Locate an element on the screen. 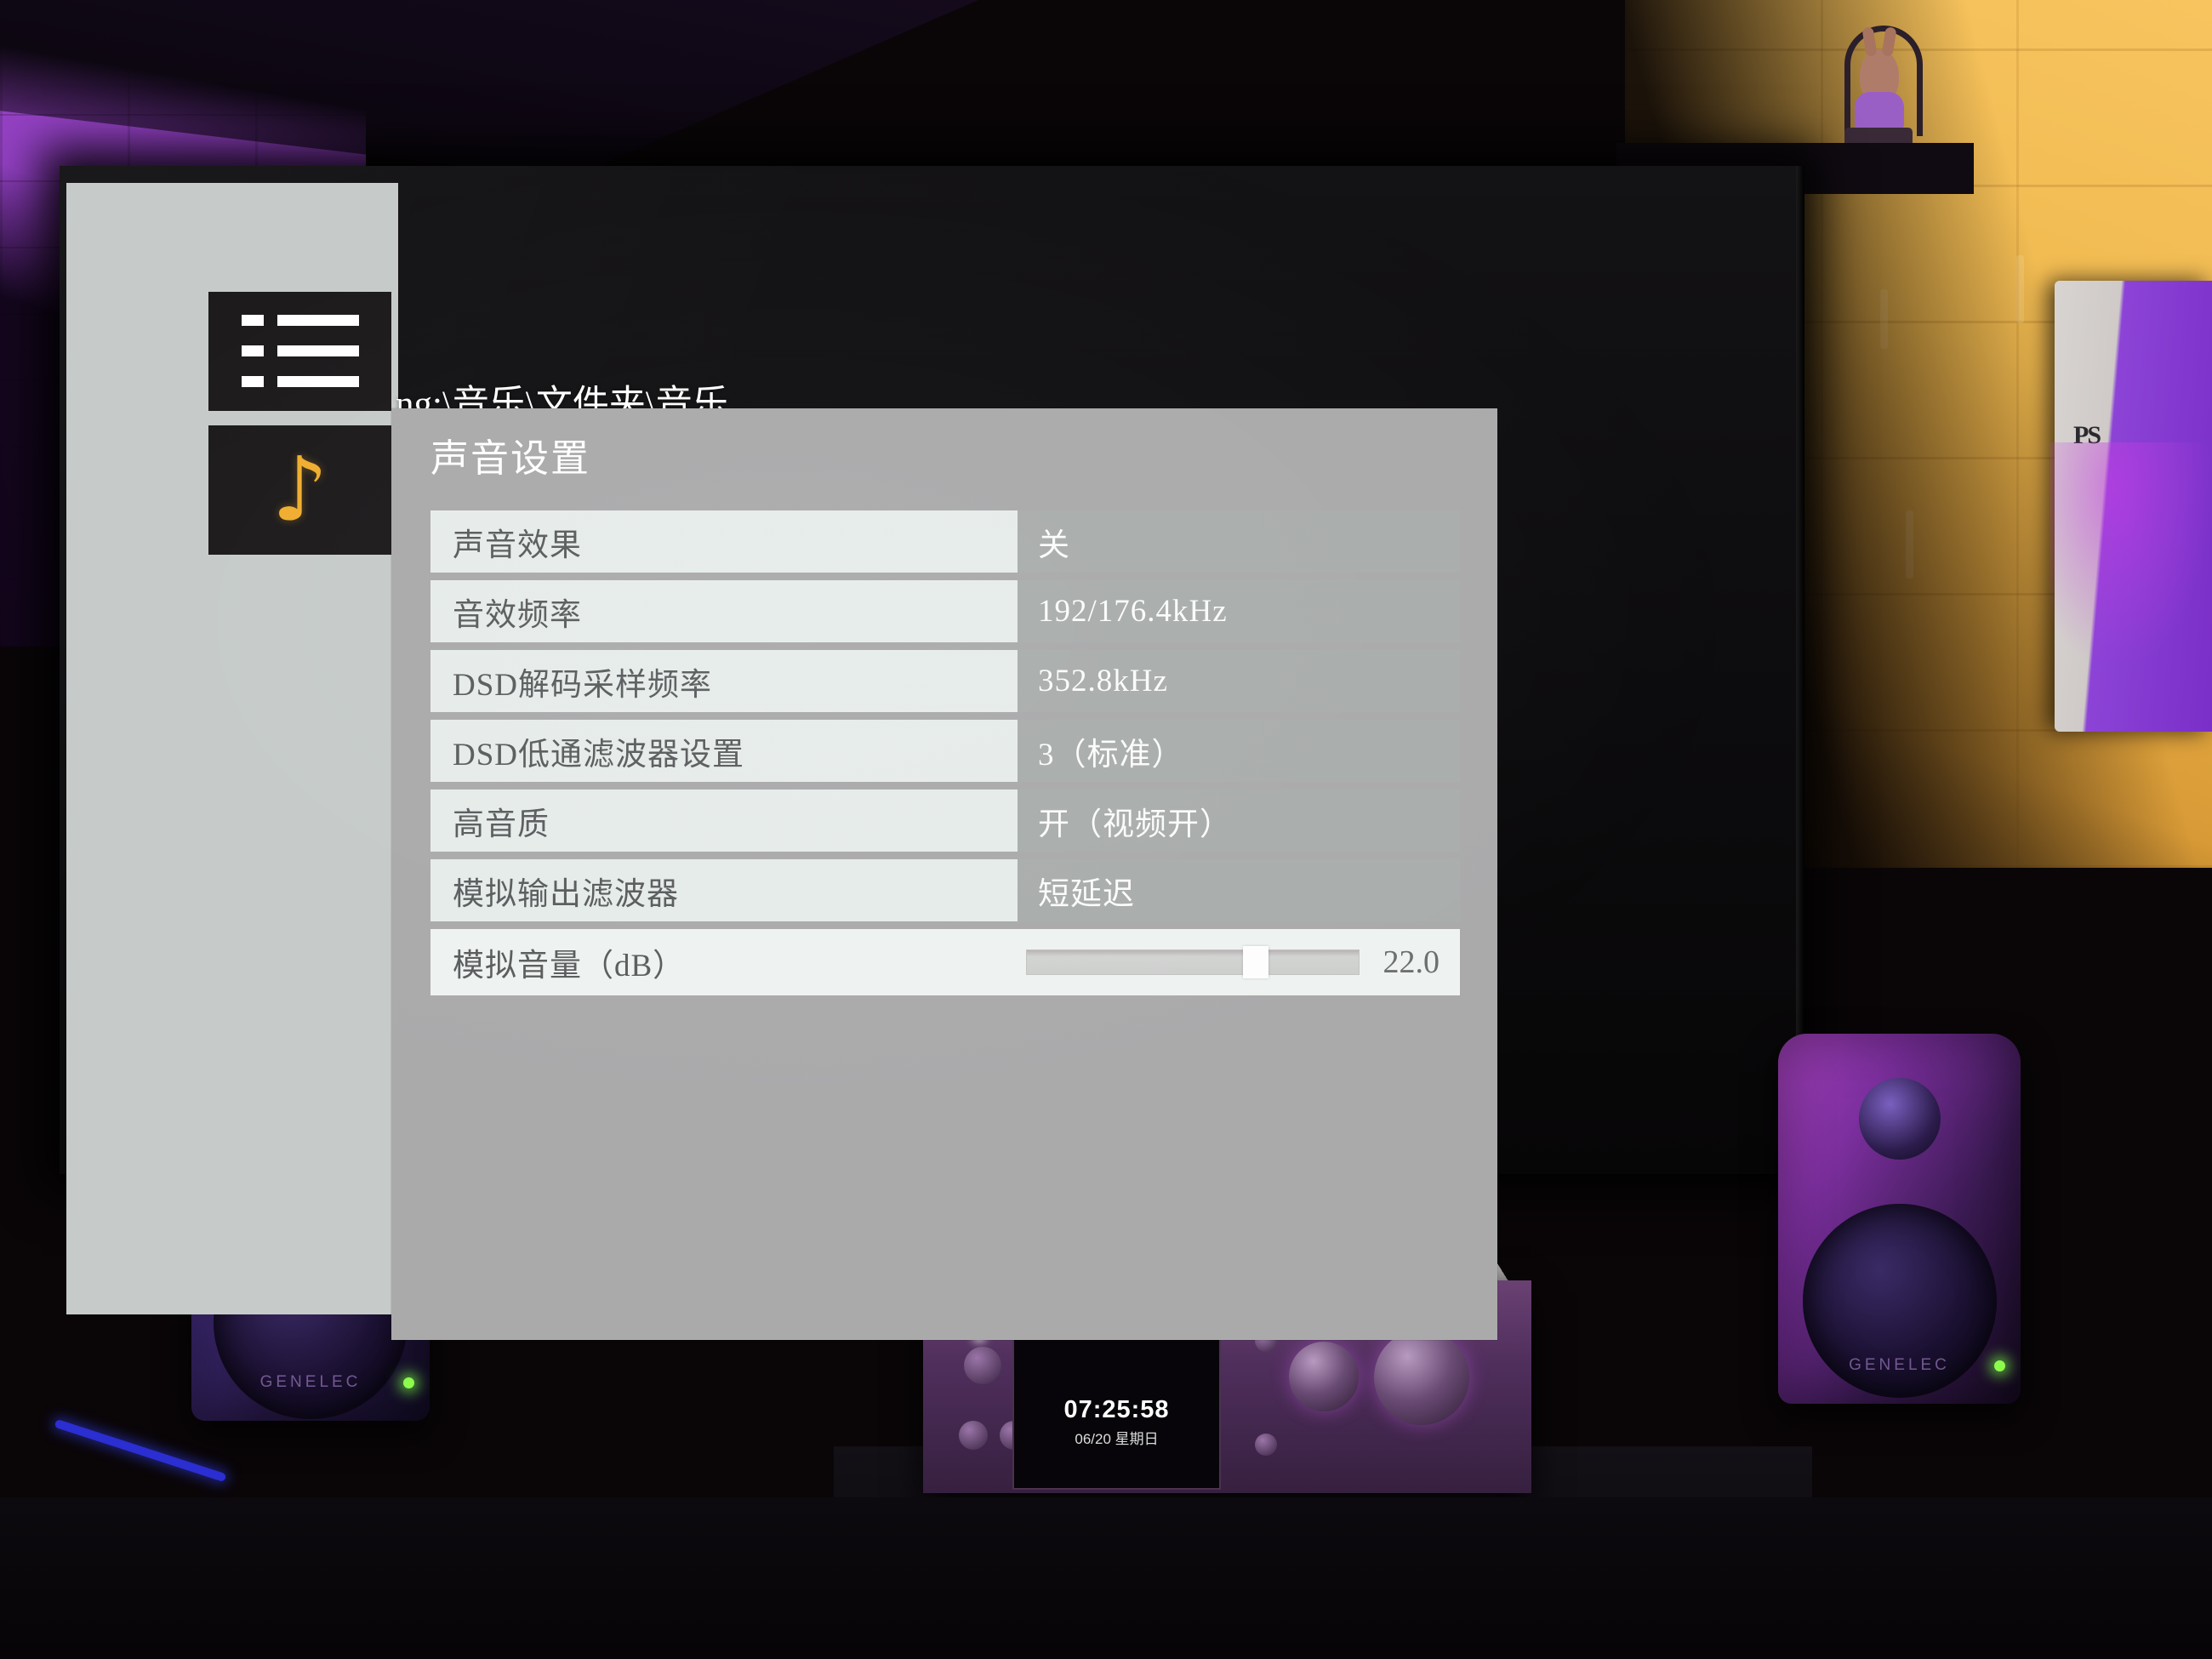 The height and width of the screenshot is (1659, 2212). tweeter-driver is located at coordinates (1899, 1119).